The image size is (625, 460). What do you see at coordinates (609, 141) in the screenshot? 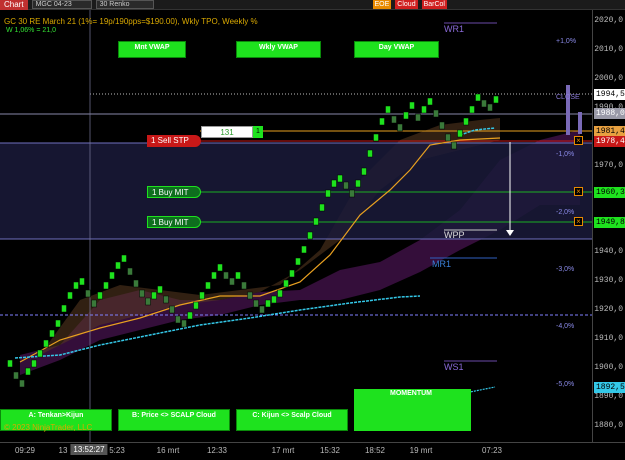
I see `price-flag: 1978,4` at bounding box center [609, 141].